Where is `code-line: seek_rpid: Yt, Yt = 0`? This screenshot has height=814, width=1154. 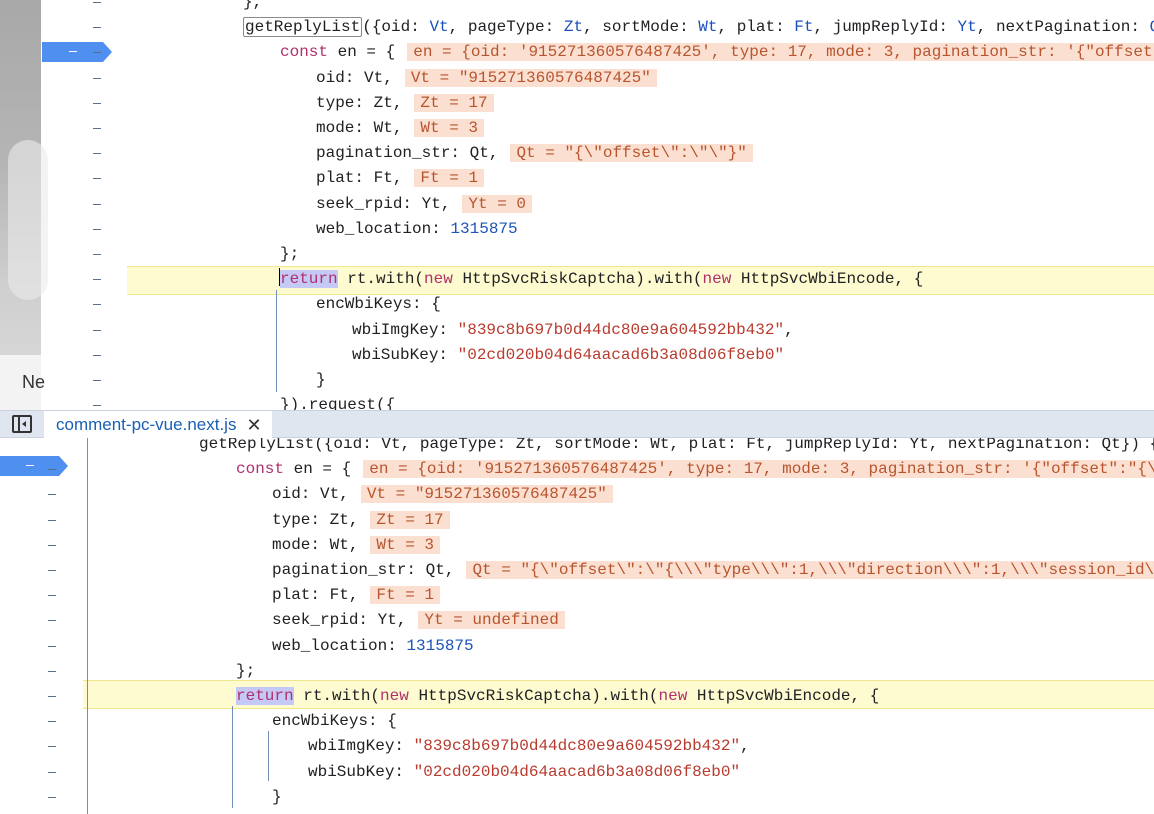
code-line: seek_rpid: Yt, Yt = 0 is located at coordinates (424, 204).